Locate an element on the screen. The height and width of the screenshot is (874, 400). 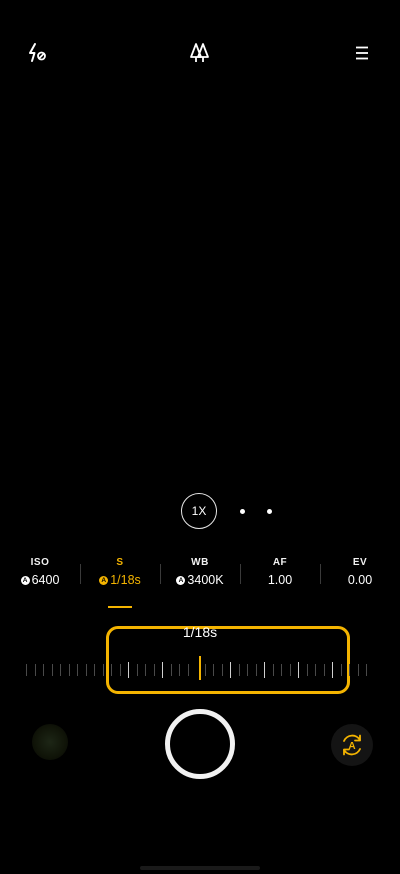
auto-label: A is located at coordinates (351, 746).